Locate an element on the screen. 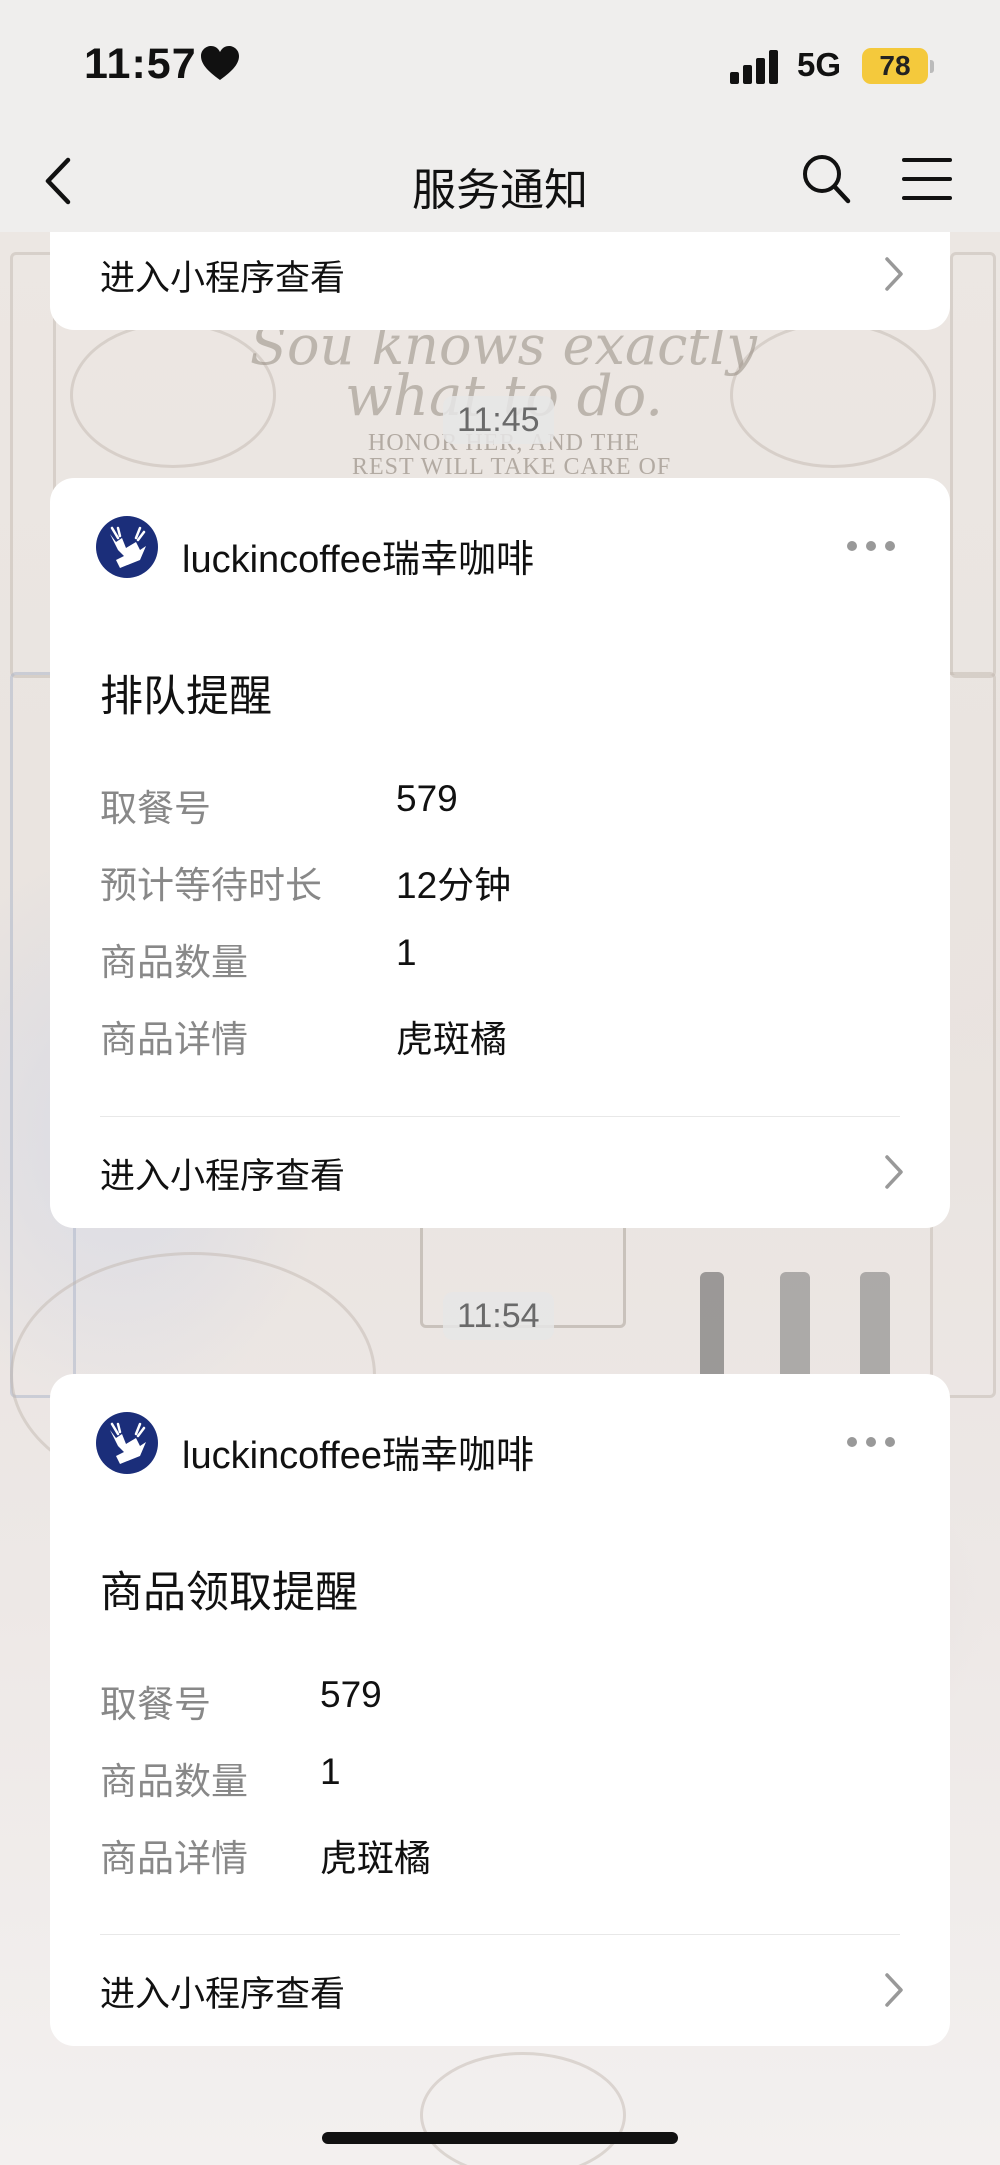 The image size is (1000, 2165). clock: 11:57 is located at coordinates (140, 64).